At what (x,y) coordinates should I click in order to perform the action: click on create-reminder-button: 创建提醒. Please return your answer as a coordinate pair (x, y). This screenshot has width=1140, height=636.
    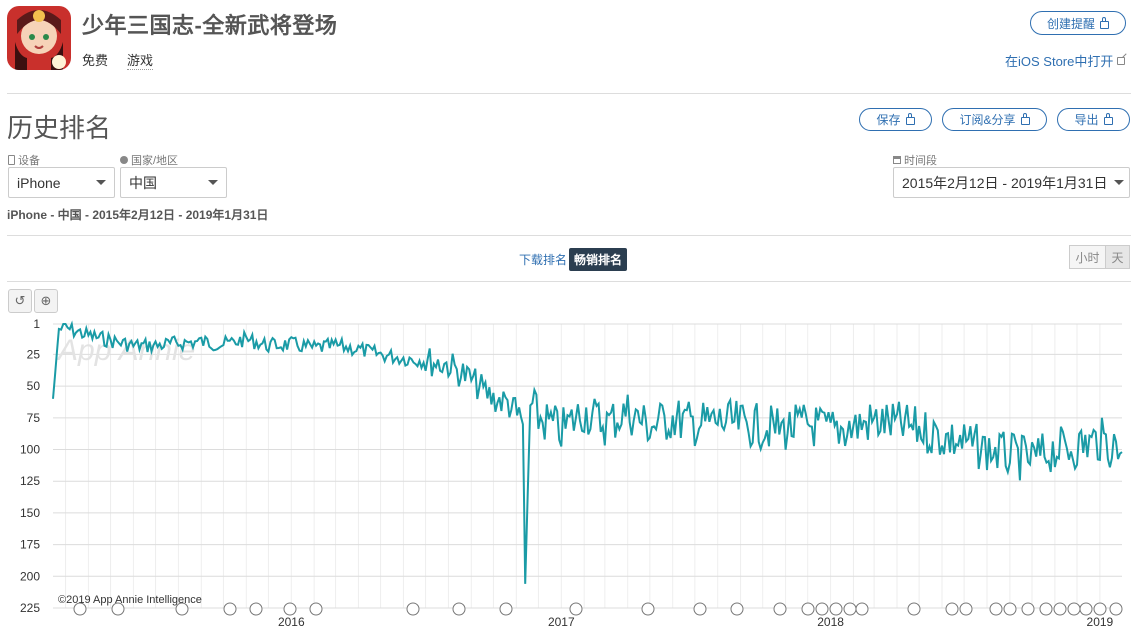
    Looking at the image, I should click on (1078, 23).